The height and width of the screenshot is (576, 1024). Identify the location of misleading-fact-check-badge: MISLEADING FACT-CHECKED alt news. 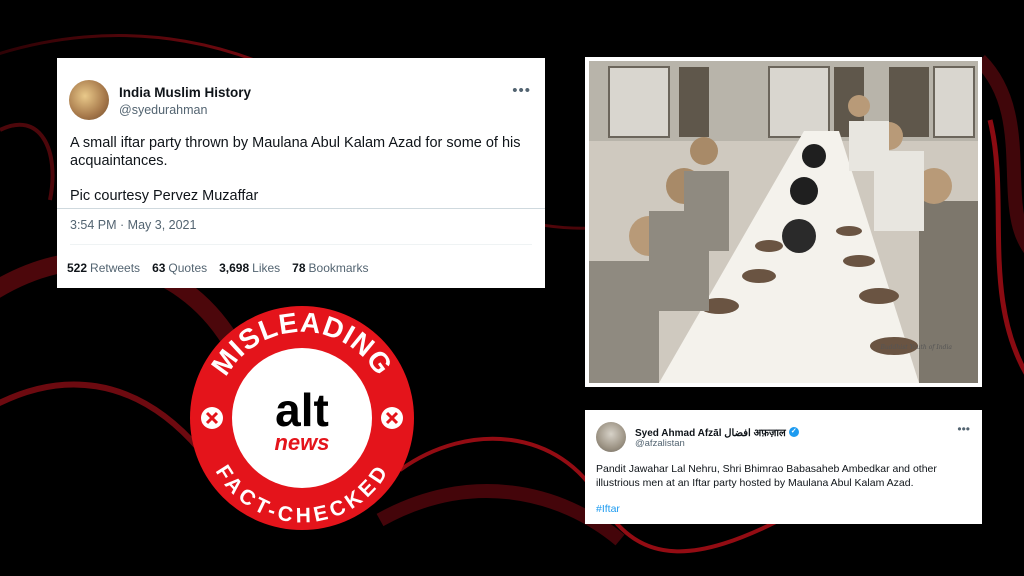
(302, 418).